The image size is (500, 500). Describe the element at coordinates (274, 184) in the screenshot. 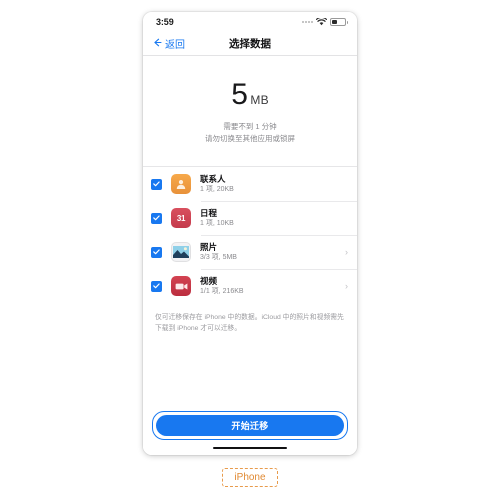

I see `list-item-text: 联系人 1 项, 20KB` at that location.